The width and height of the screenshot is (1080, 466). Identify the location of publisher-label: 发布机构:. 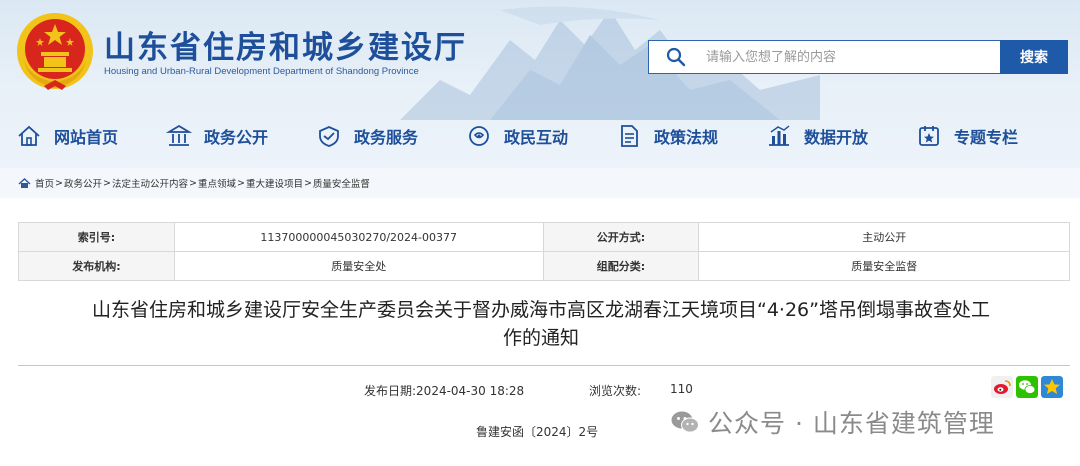
(96, 266).